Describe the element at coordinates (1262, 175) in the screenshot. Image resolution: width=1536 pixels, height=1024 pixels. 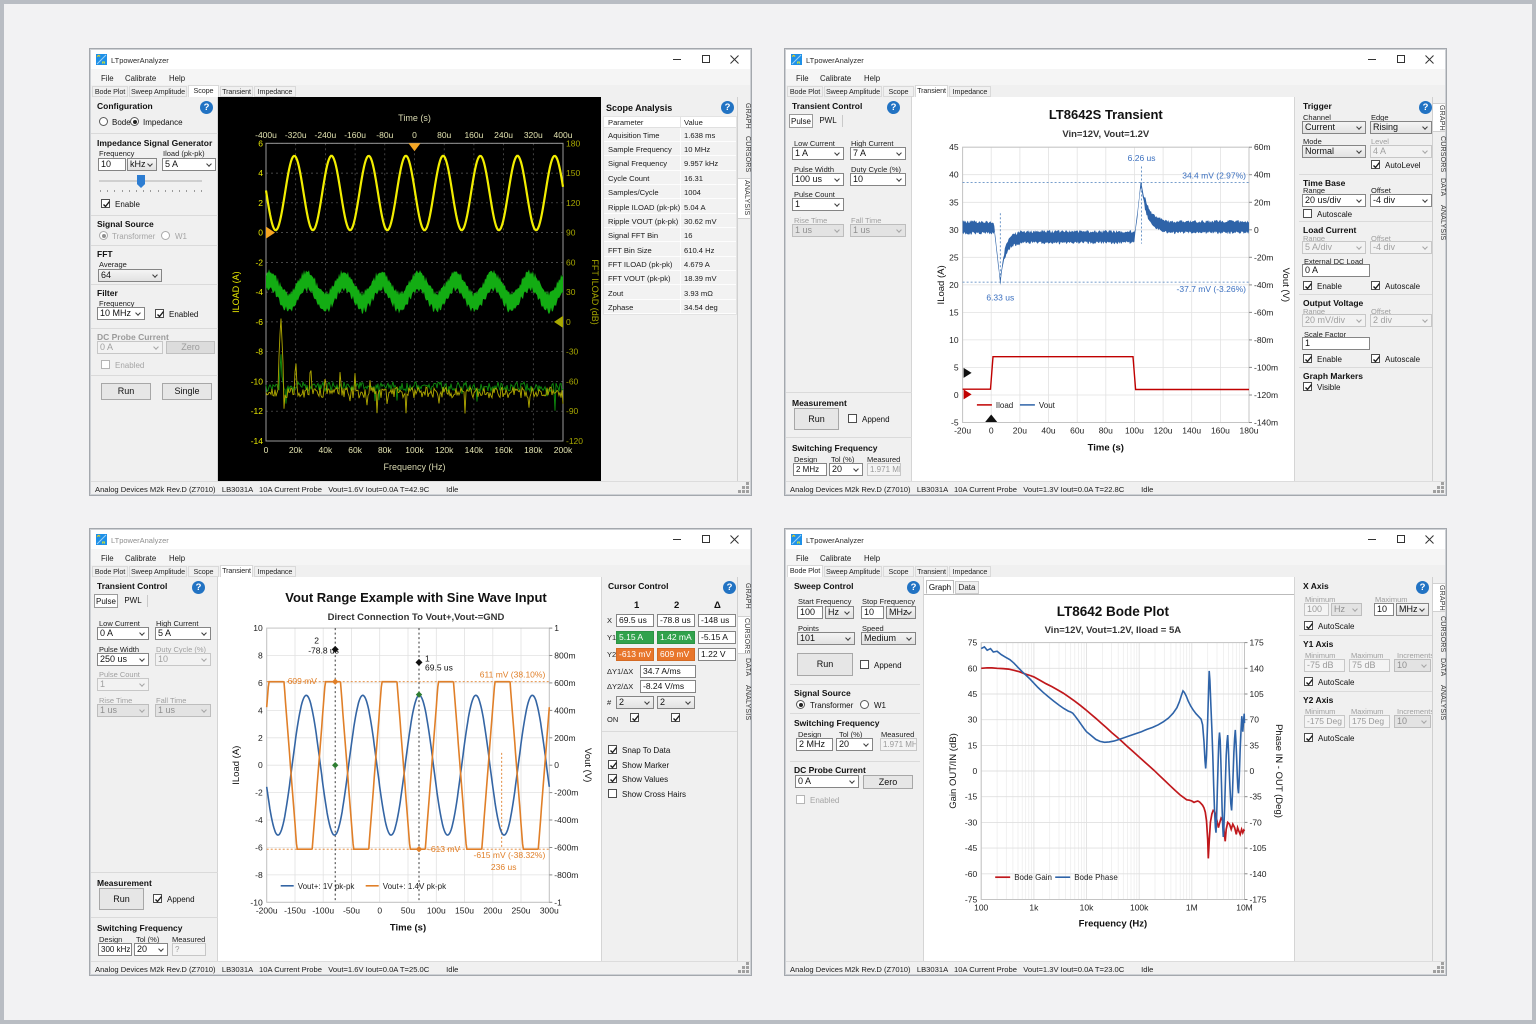
I see `svg-text: 40m` at that location.